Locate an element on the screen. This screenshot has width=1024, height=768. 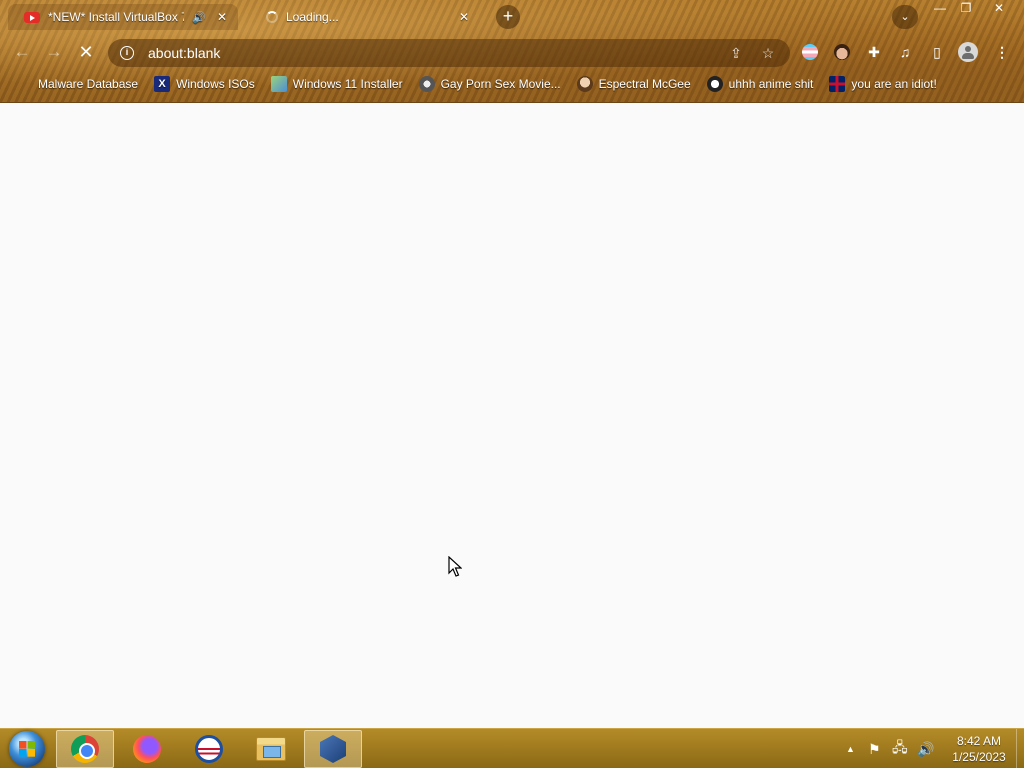
bookmark-label: Espectral McGee is located at coordinates (644, 84).